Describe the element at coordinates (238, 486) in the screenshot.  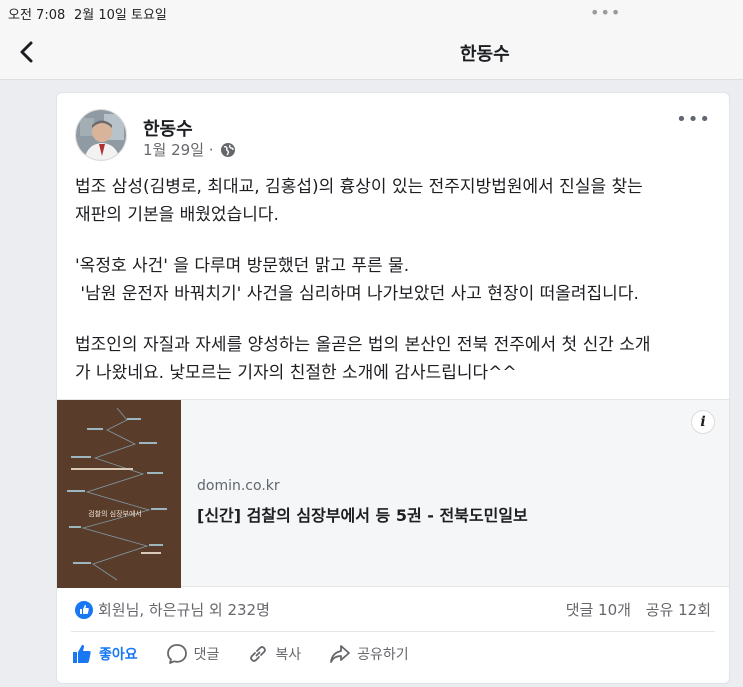
I see `link-domain: domin.co.kr` at that location.